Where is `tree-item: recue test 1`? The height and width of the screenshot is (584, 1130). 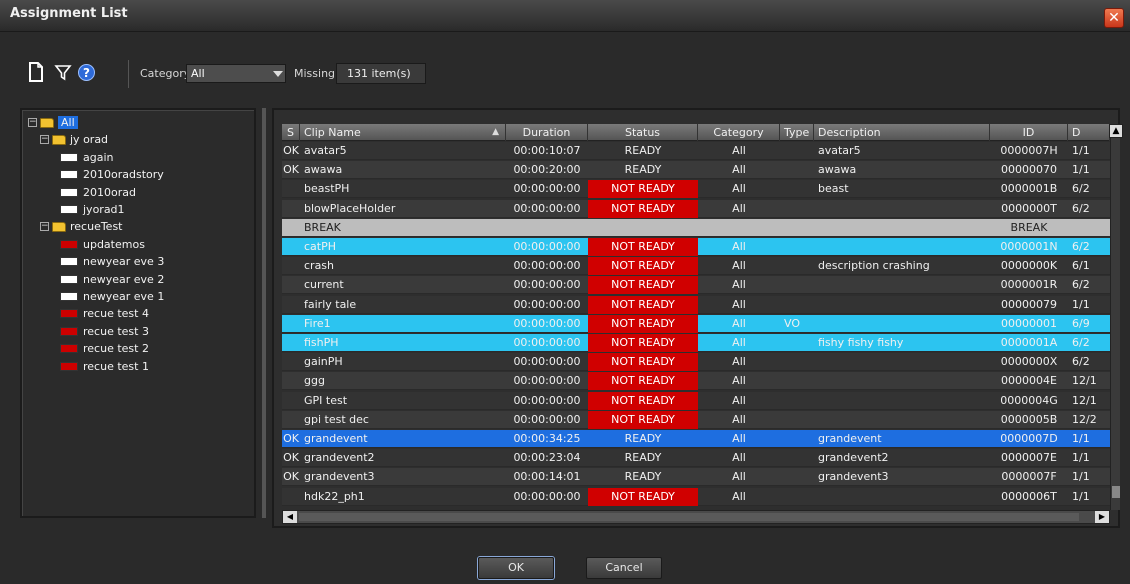 tree-item: recue test 1 is located at coordinates (104, 366).